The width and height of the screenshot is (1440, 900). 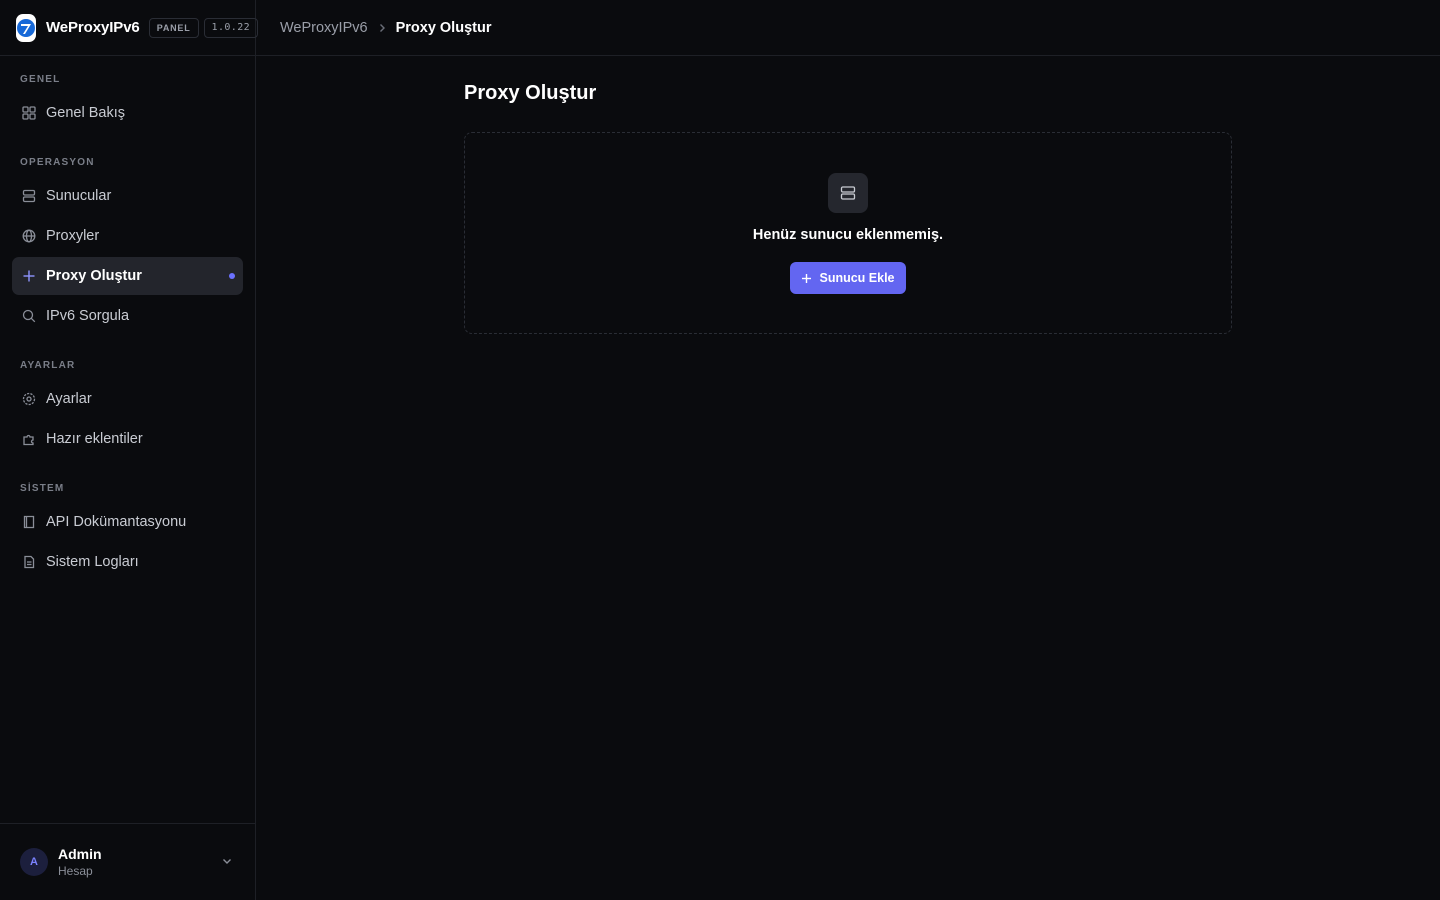 What do you see at coordinates (40, 79) in the screenshot?
I see `section-label-genel: GENEL` at bounding box center [40, 79].